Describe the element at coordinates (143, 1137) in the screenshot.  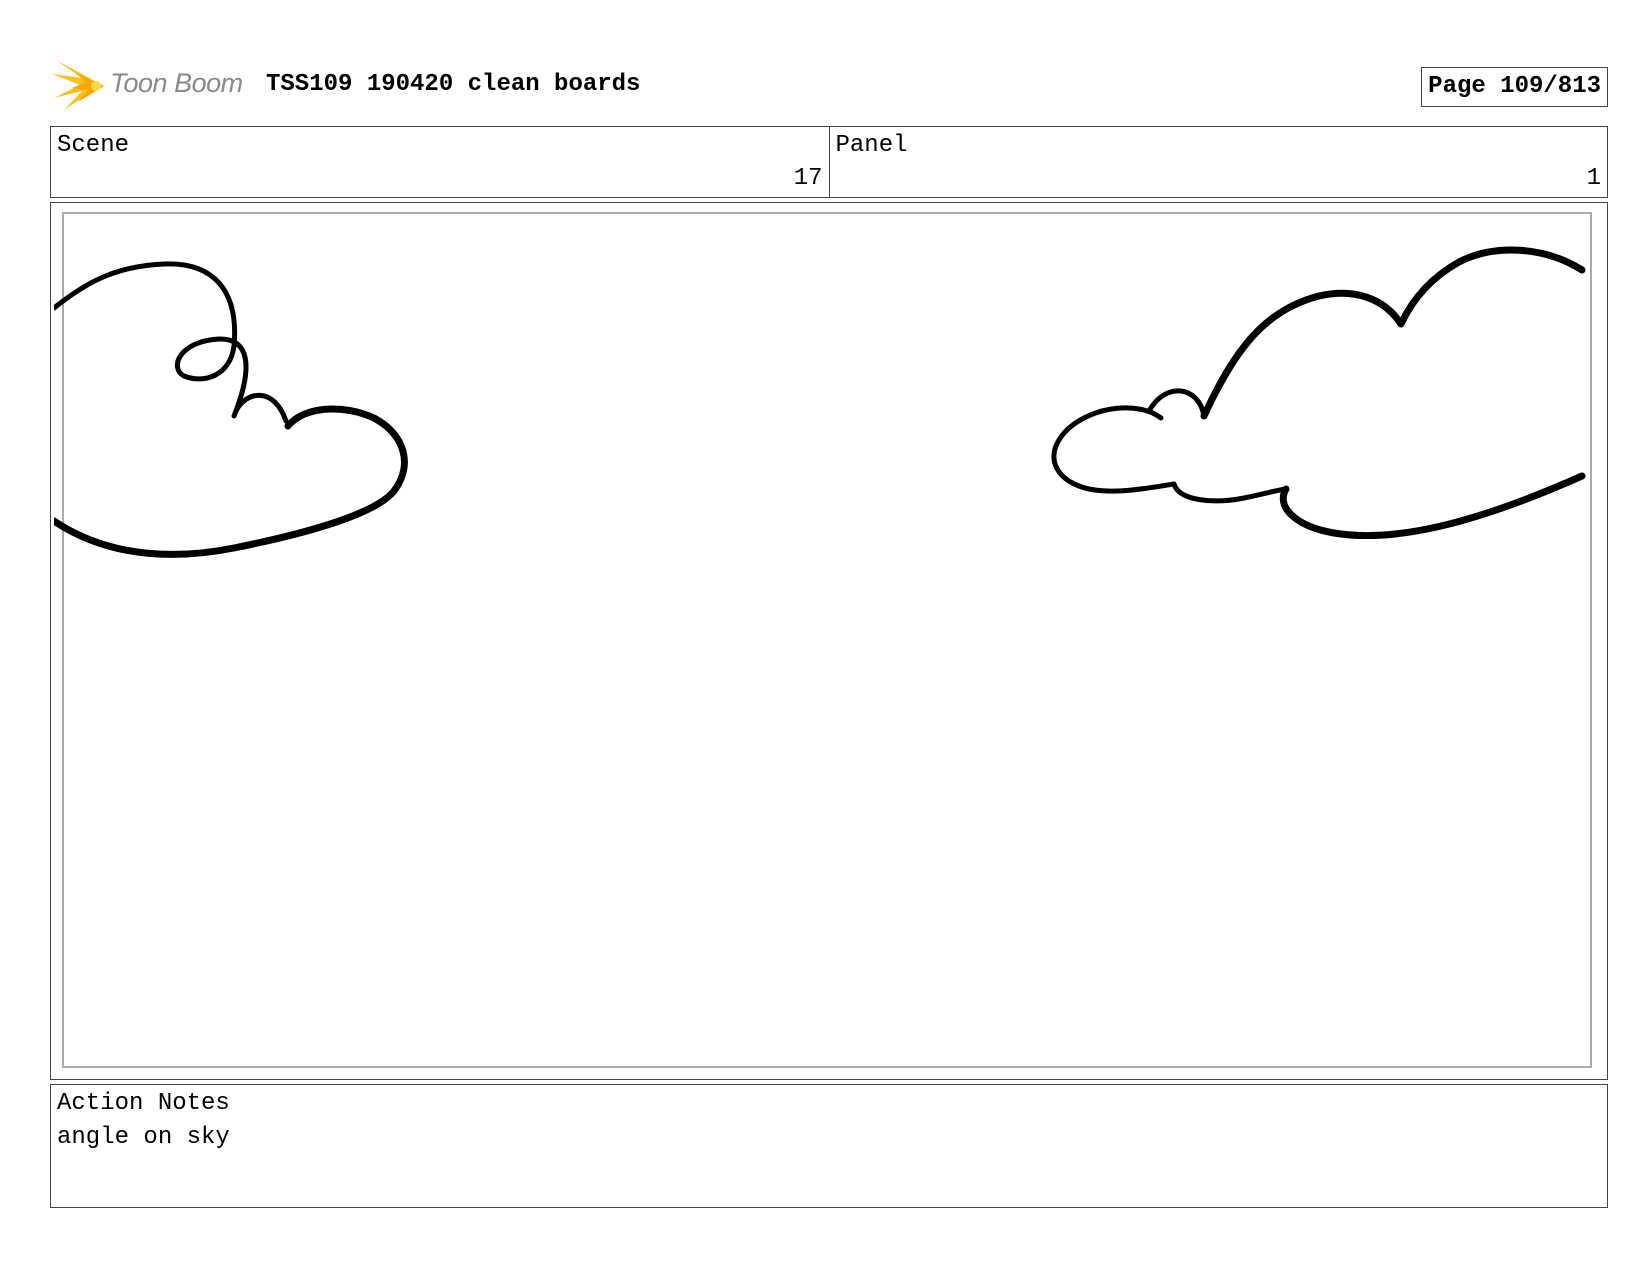
I see `action-notes-text: angle on sky` at that location.